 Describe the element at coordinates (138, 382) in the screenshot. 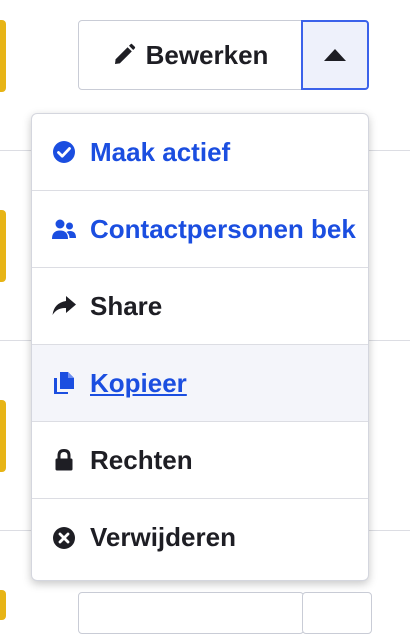

I see `menu-item-label: Kopieer` at that location.